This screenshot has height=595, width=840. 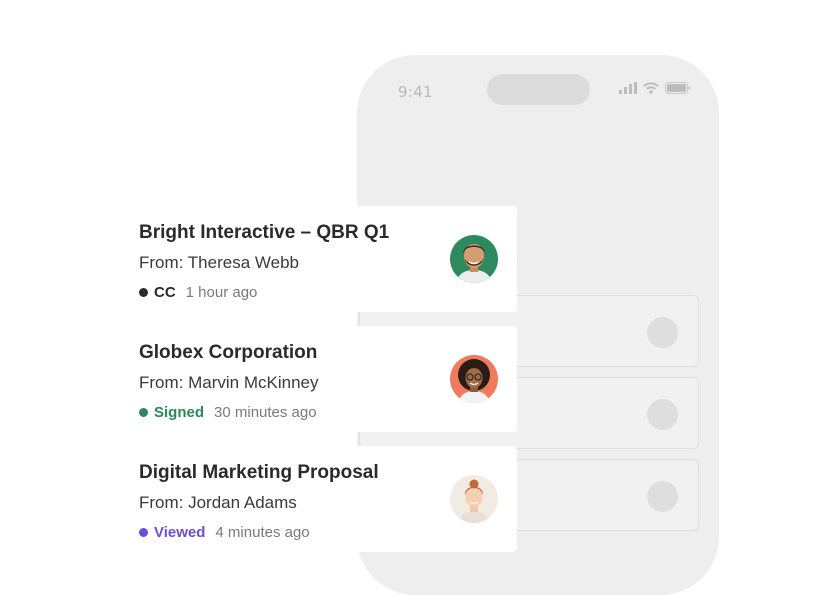 What do you see at coordinates (415, 92) in the screenshot?
I see `status-bar-time: 9:41` at bounding box center [415, 92].